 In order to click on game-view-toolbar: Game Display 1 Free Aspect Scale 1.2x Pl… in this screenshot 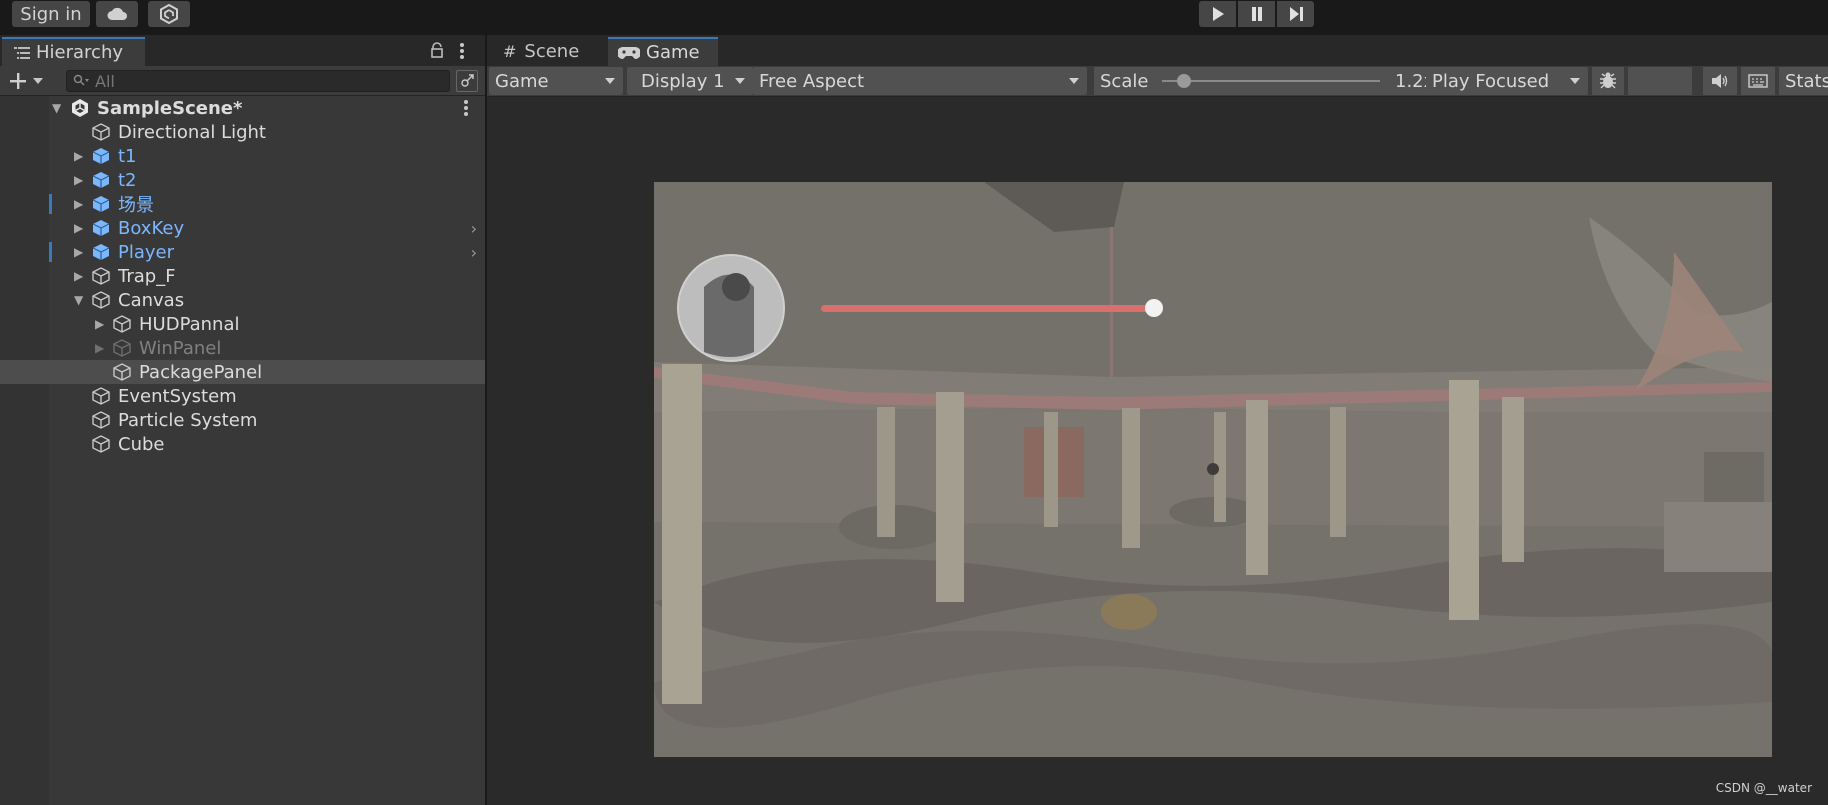, I will do `click(1157, 81)`.